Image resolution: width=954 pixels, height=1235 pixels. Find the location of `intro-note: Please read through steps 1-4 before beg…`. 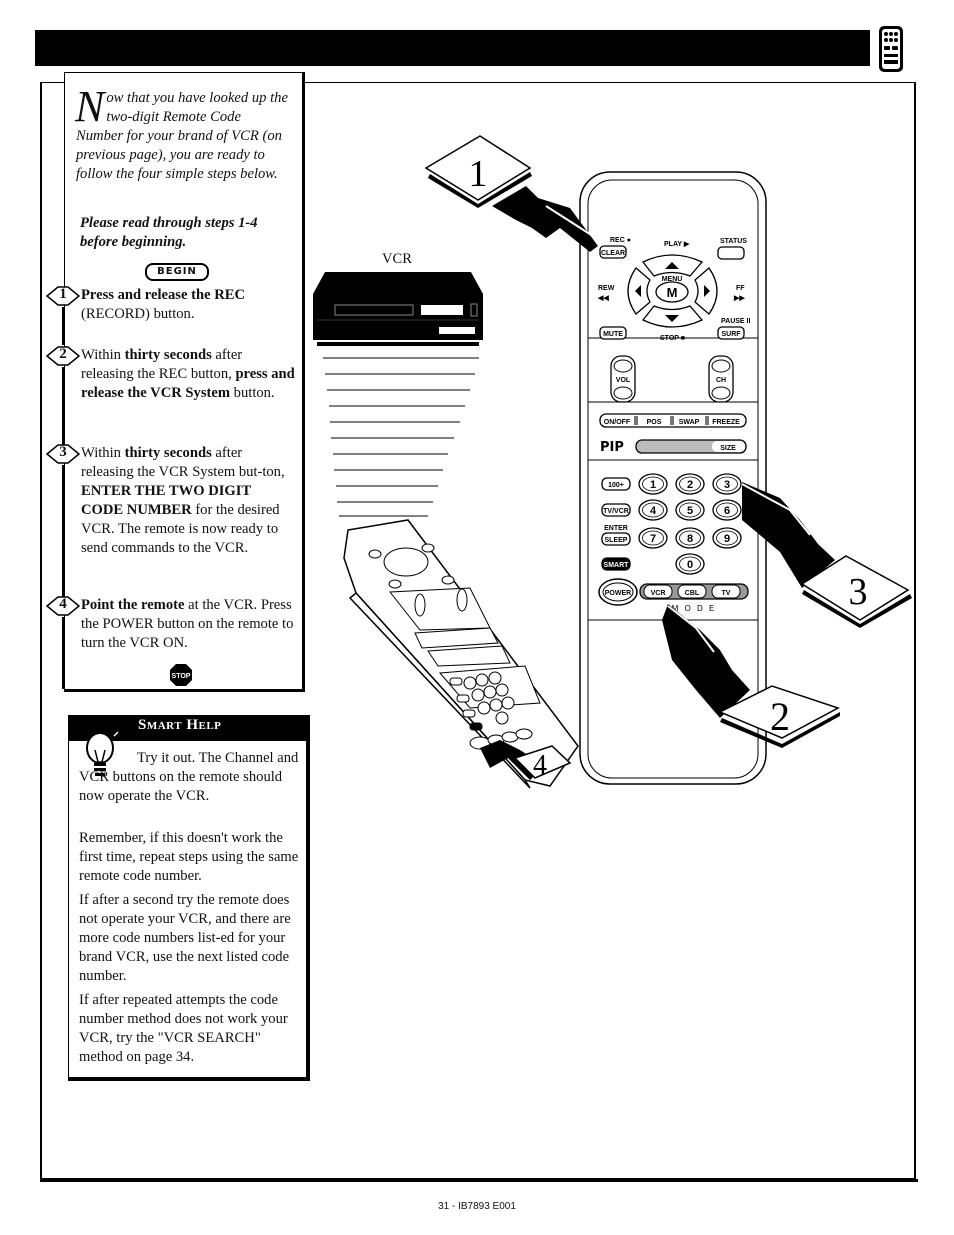

intro-note: Please read through steps 1-4 before beg… is located at coordinates (169, 232).